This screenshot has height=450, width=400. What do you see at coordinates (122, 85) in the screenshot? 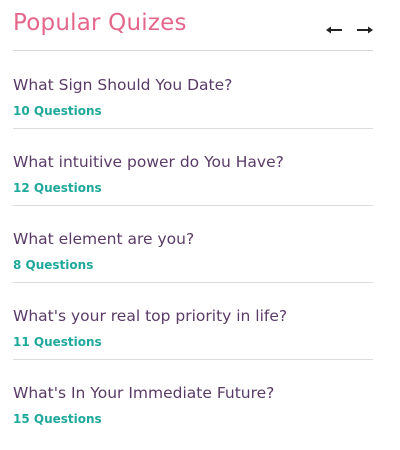
I see `quiz-title: What Sign Should You Date?` at bounding box center [122, 85].